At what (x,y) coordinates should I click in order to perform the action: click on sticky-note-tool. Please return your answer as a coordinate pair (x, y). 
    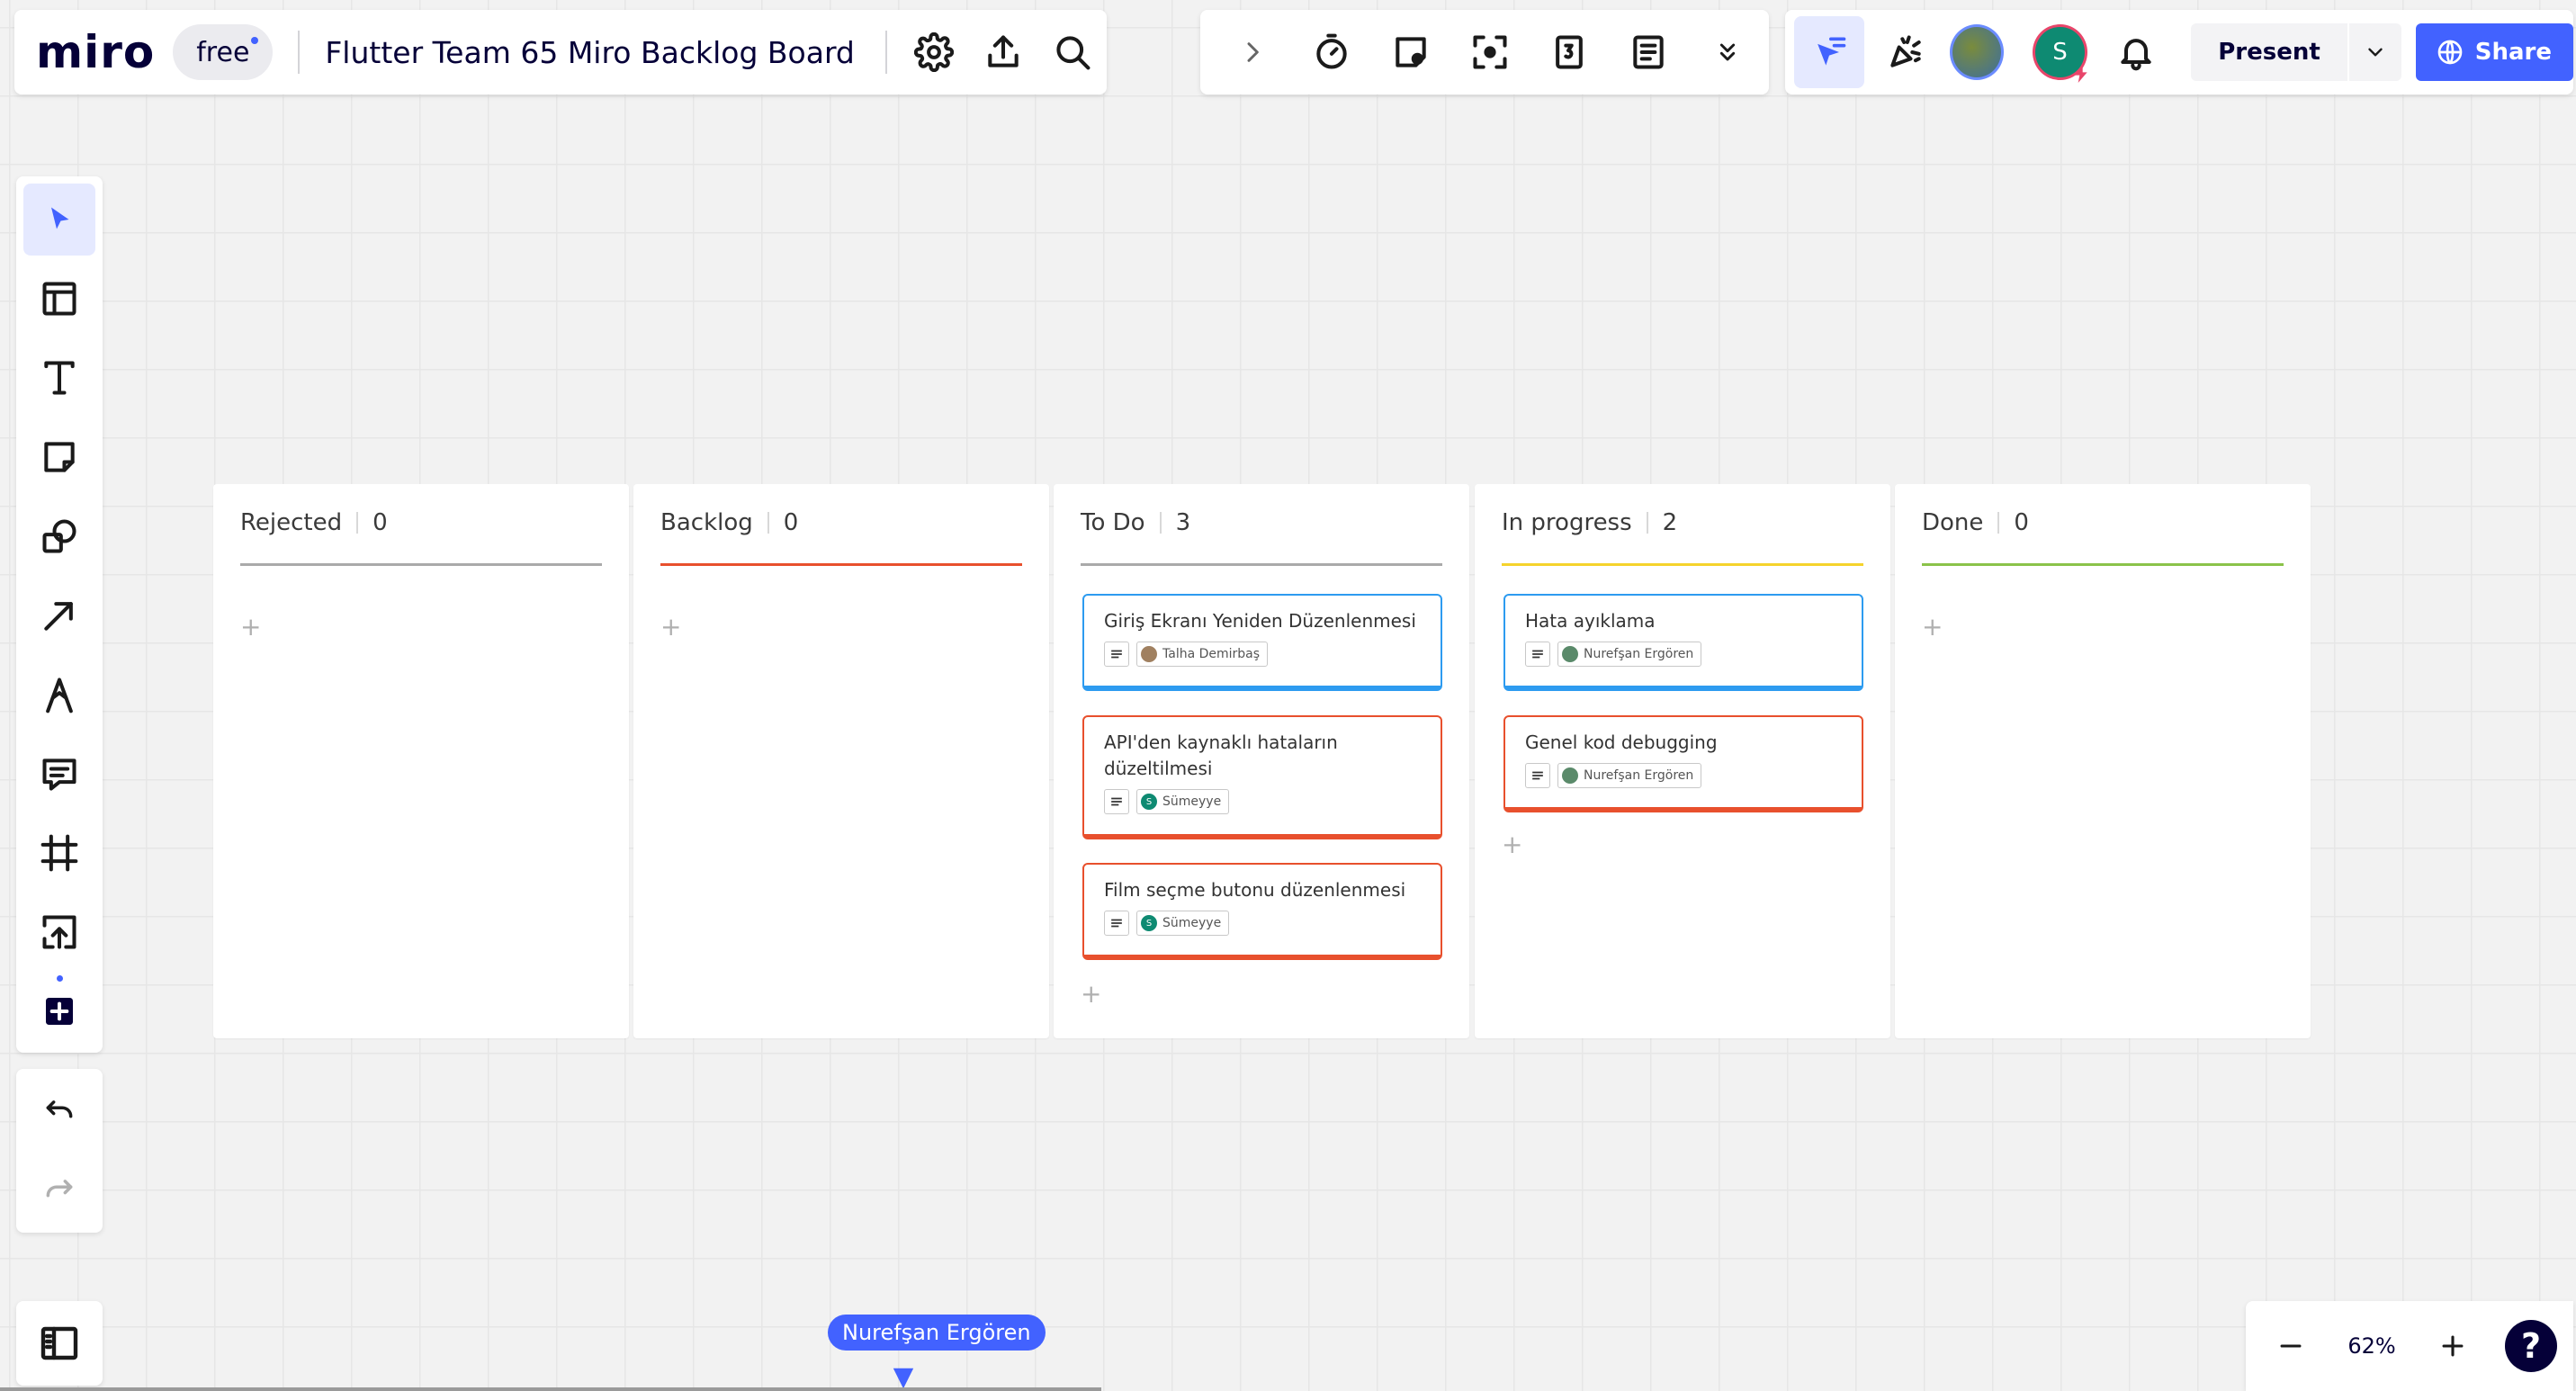
    Looking at the image, I should click on (59, 457).